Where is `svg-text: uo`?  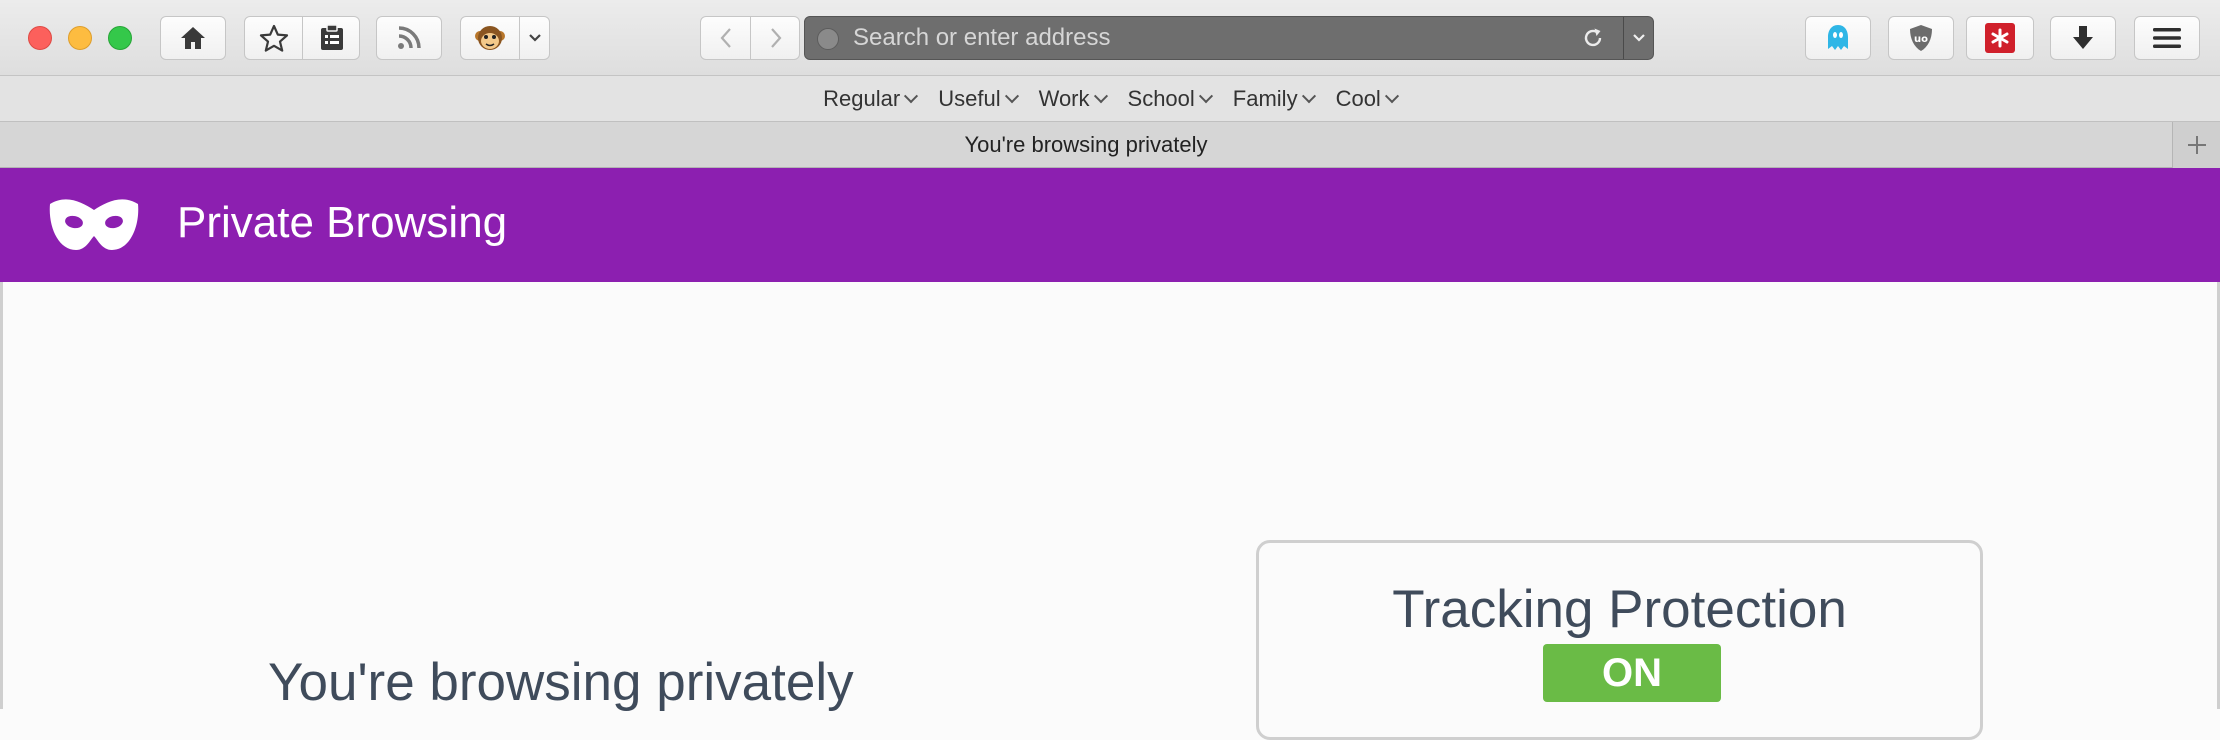 svg-text: uo is located at coordinates (1921, 39).